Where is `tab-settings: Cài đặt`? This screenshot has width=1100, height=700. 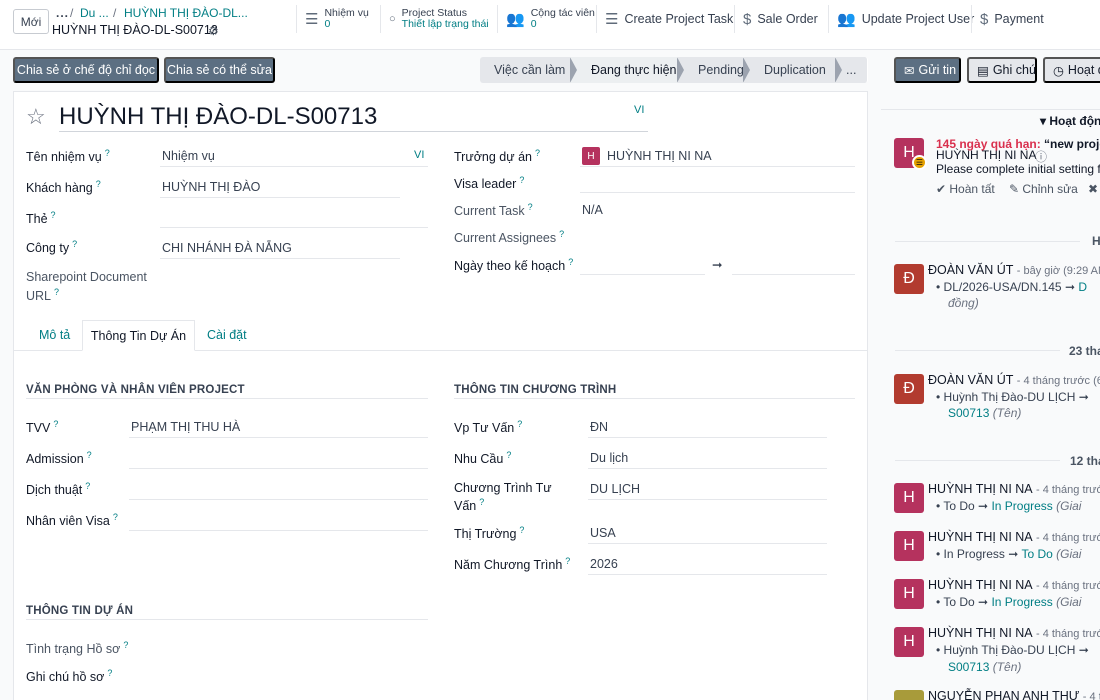 tab-settings: Cài đặt is located at coordinates (227, 335).